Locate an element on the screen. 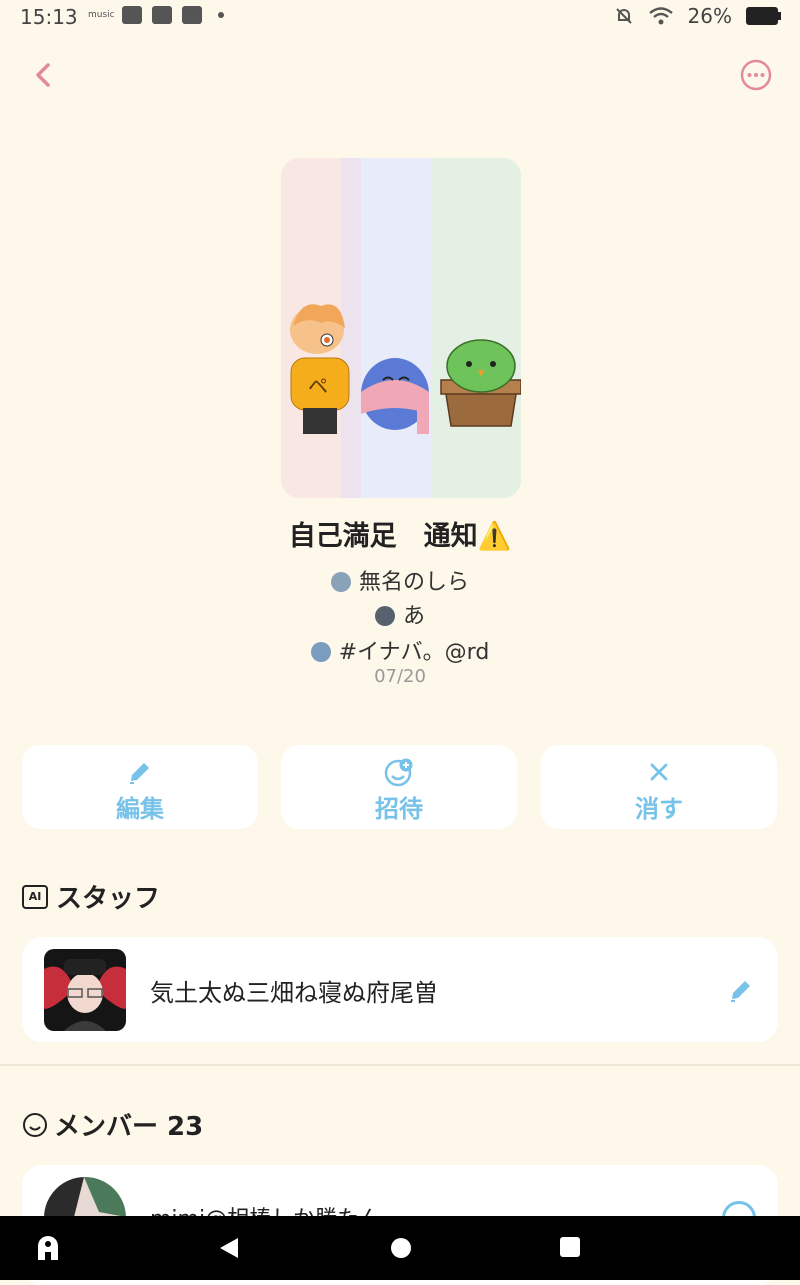 The image size is (800, 1285). staff-heading: AI スタッフ is located at coordinates (91, 896).